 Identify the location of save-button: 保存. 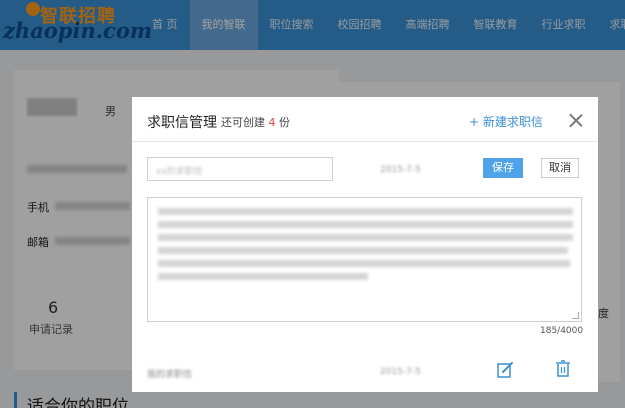
(503, 168).